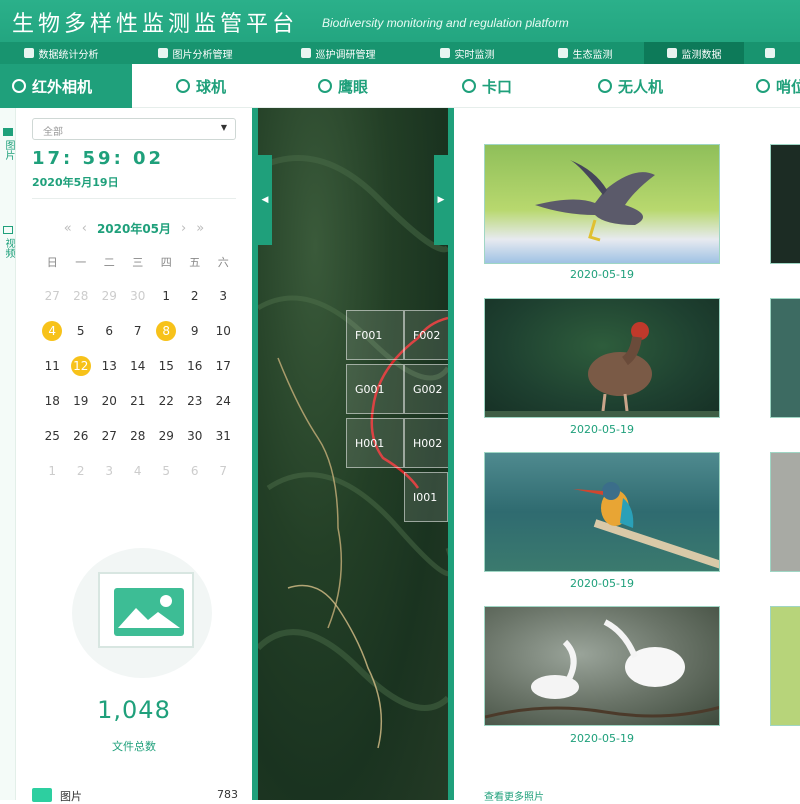 This screenshot has width=800, height=804. I want to click on camera-filter-select: 全部 ▼, so click(134, 129).